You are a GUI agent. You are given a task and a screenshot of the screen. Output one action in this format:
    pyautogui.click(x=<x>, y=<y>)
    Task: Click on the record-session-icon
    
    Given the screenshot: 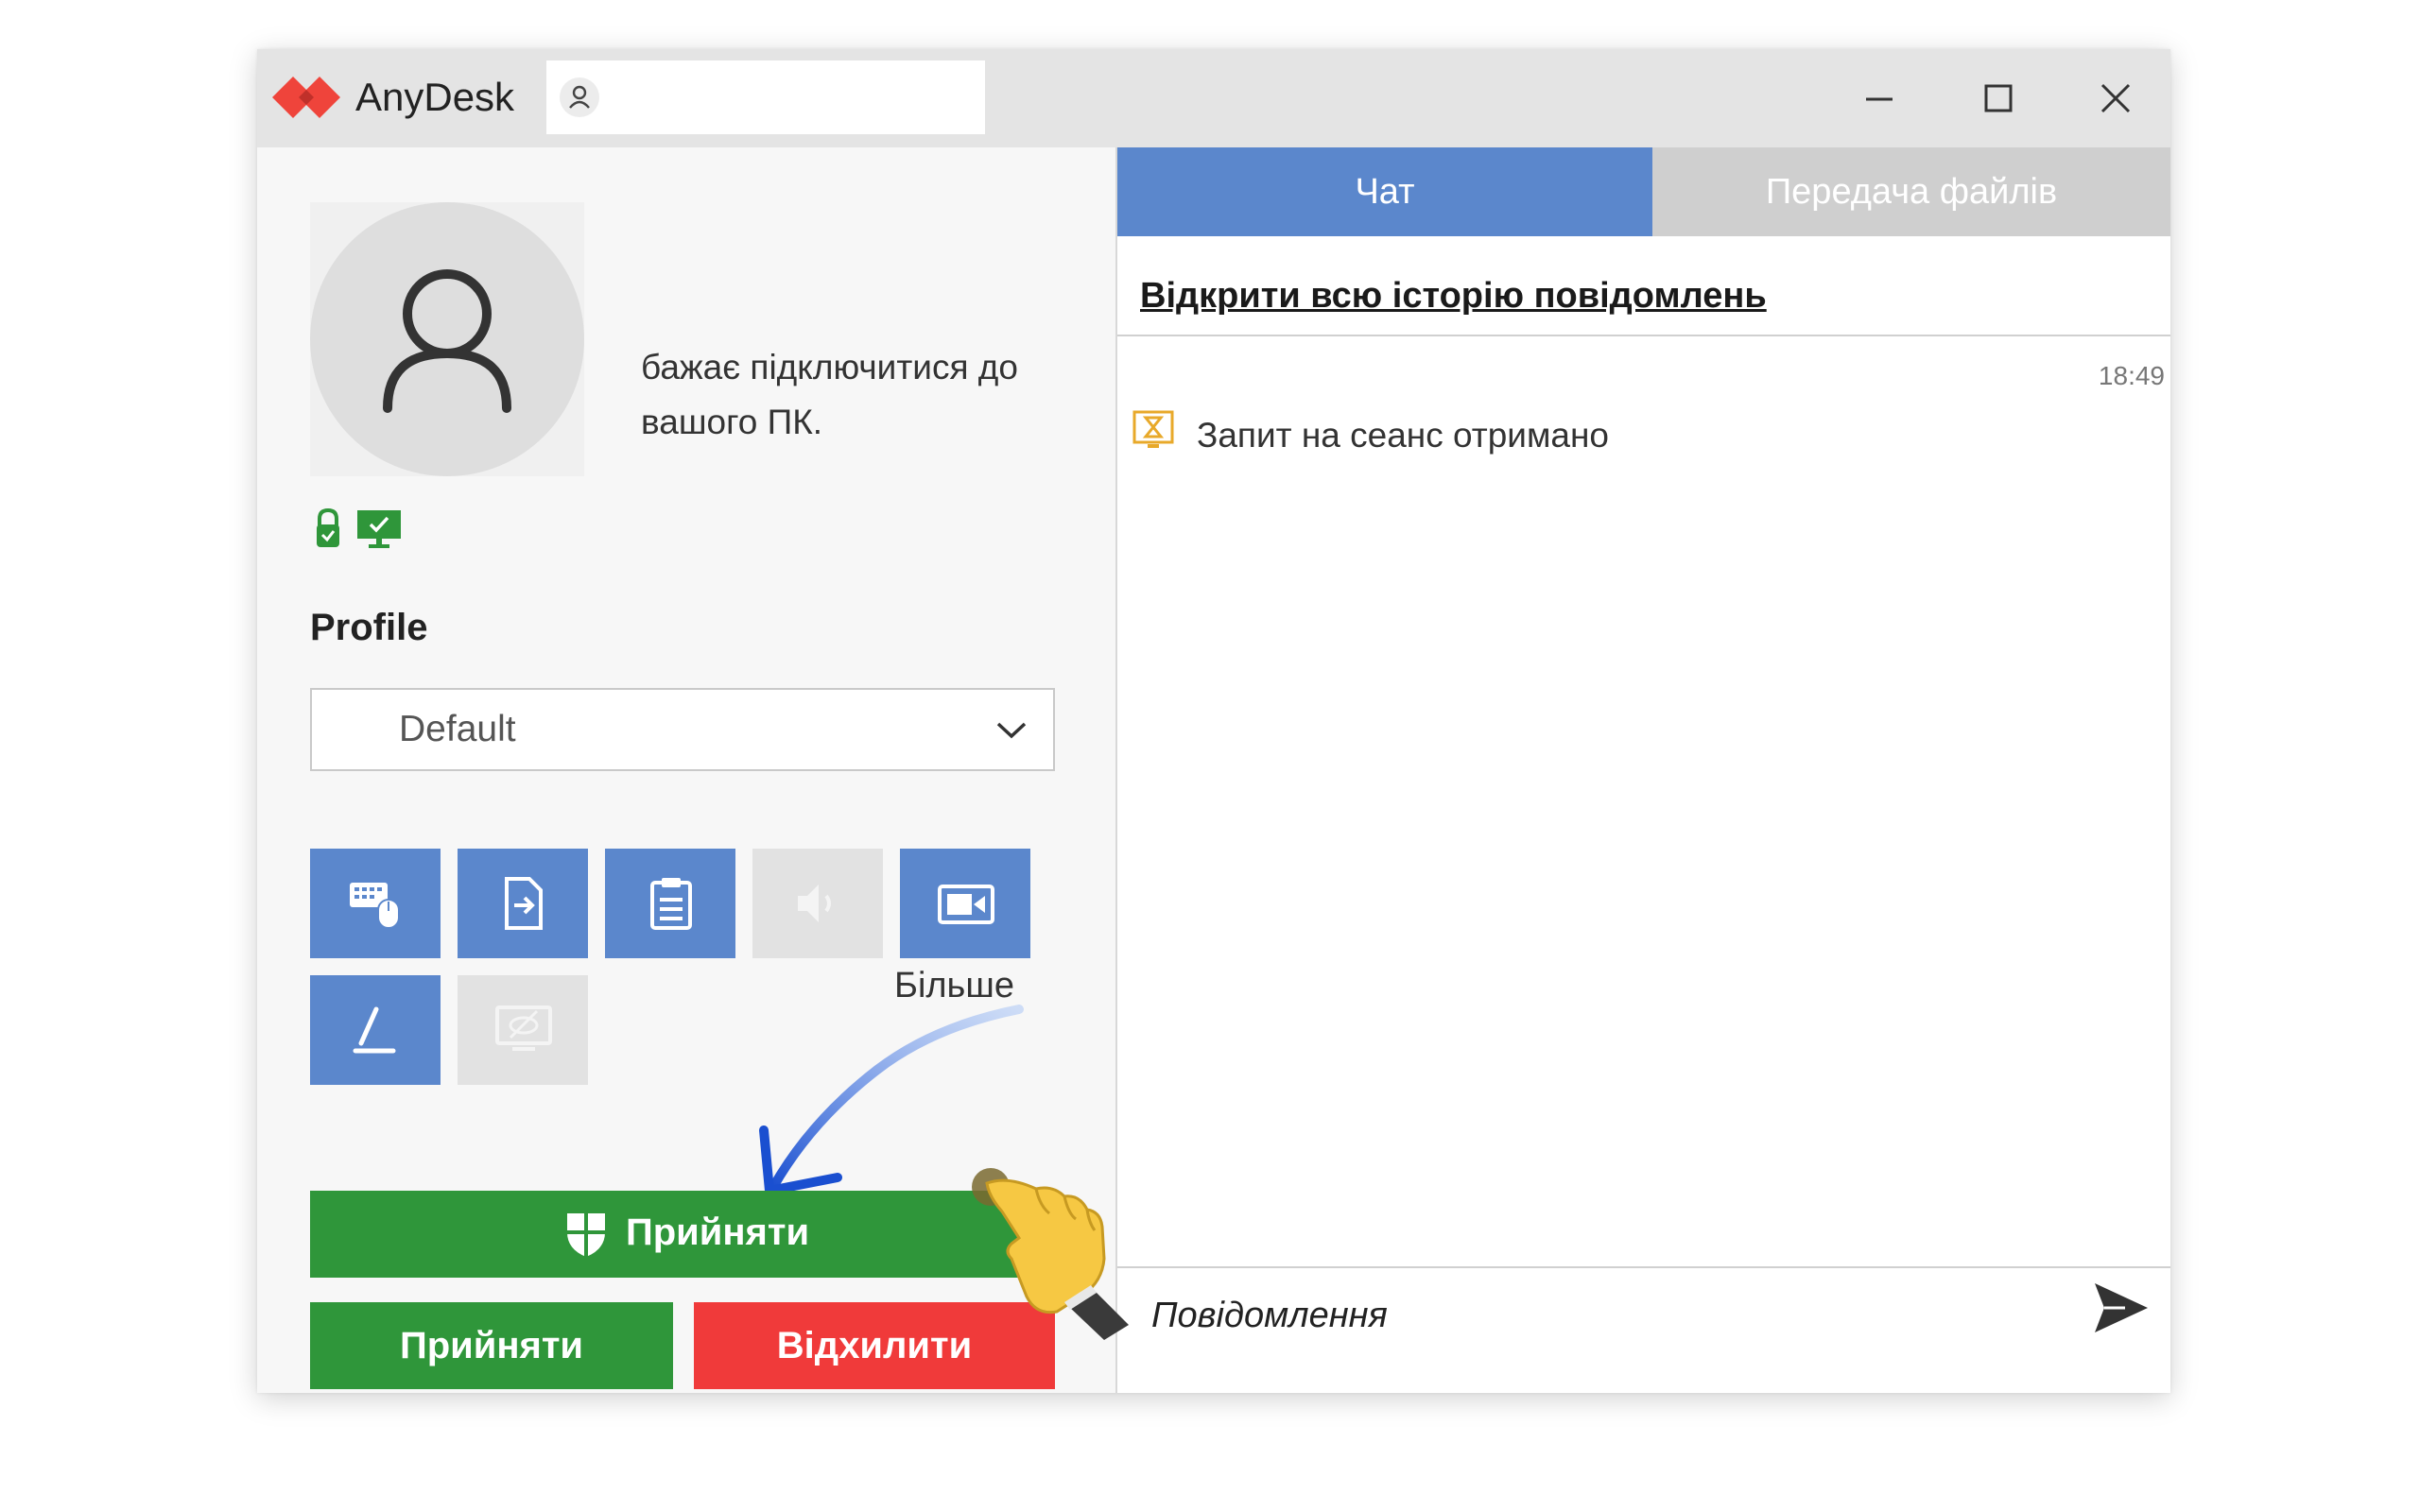 What is the action you would take?
    pyautogui.click(x=966, y=904)
    